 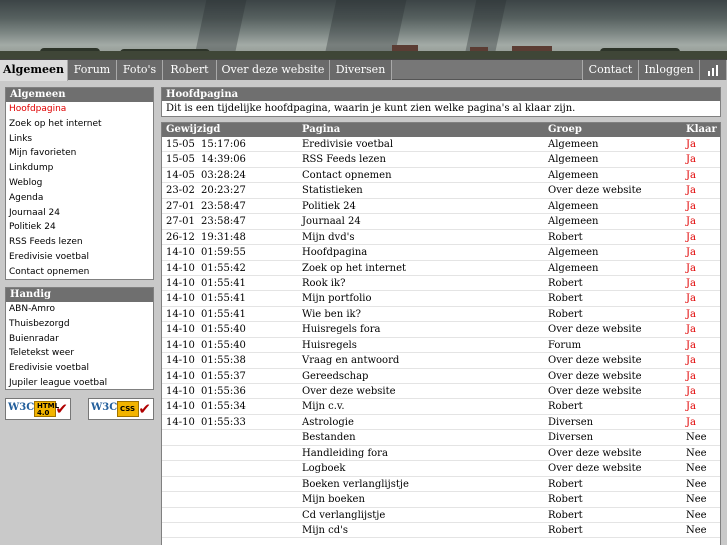 I want to click on tab-diversen: Diversen, so click(x=361, y=70).